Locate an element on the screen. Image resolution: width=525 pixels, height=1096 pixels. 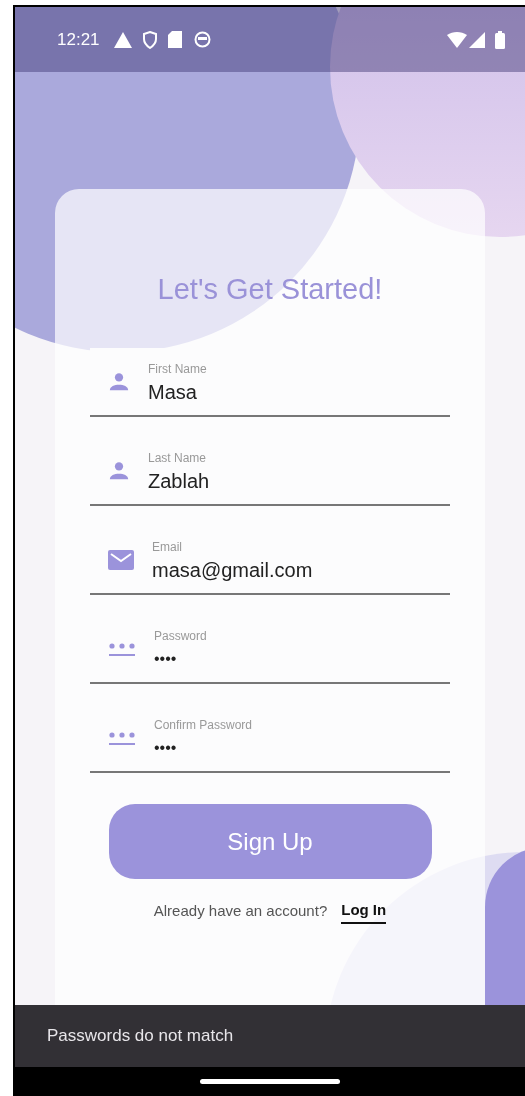
field-label: Last Name is located at coordinates (178, 457).